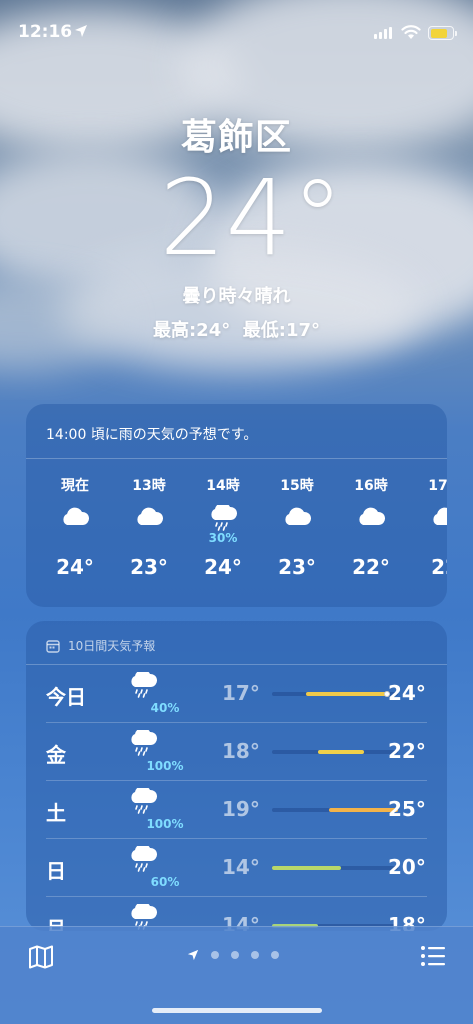  I want to click on hour-label: 14時, so click(223, 486).